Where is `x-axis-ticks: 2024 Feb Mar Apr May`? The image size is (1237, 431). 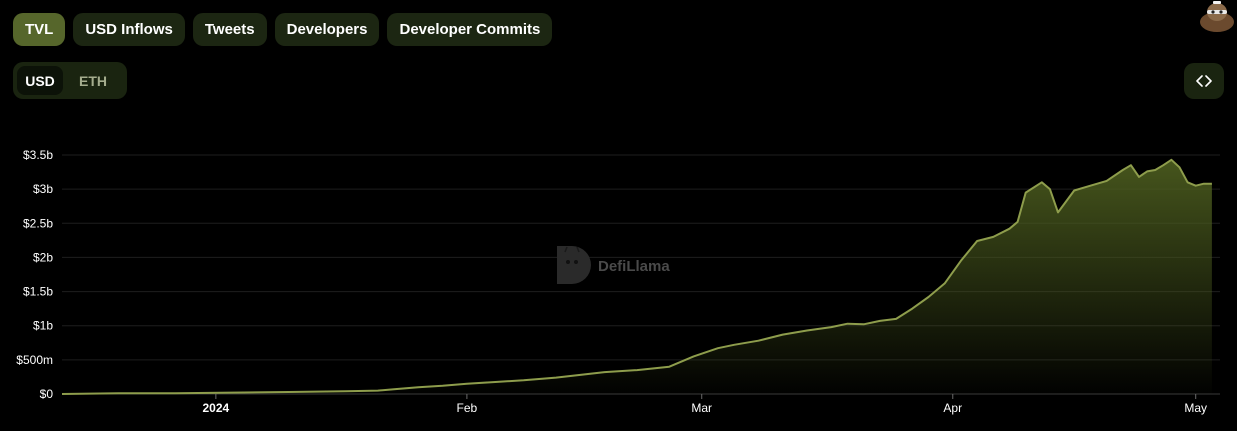 x-axis-ticks: 2024 Feb Mar Apr May is located at coordinates (705, 404).